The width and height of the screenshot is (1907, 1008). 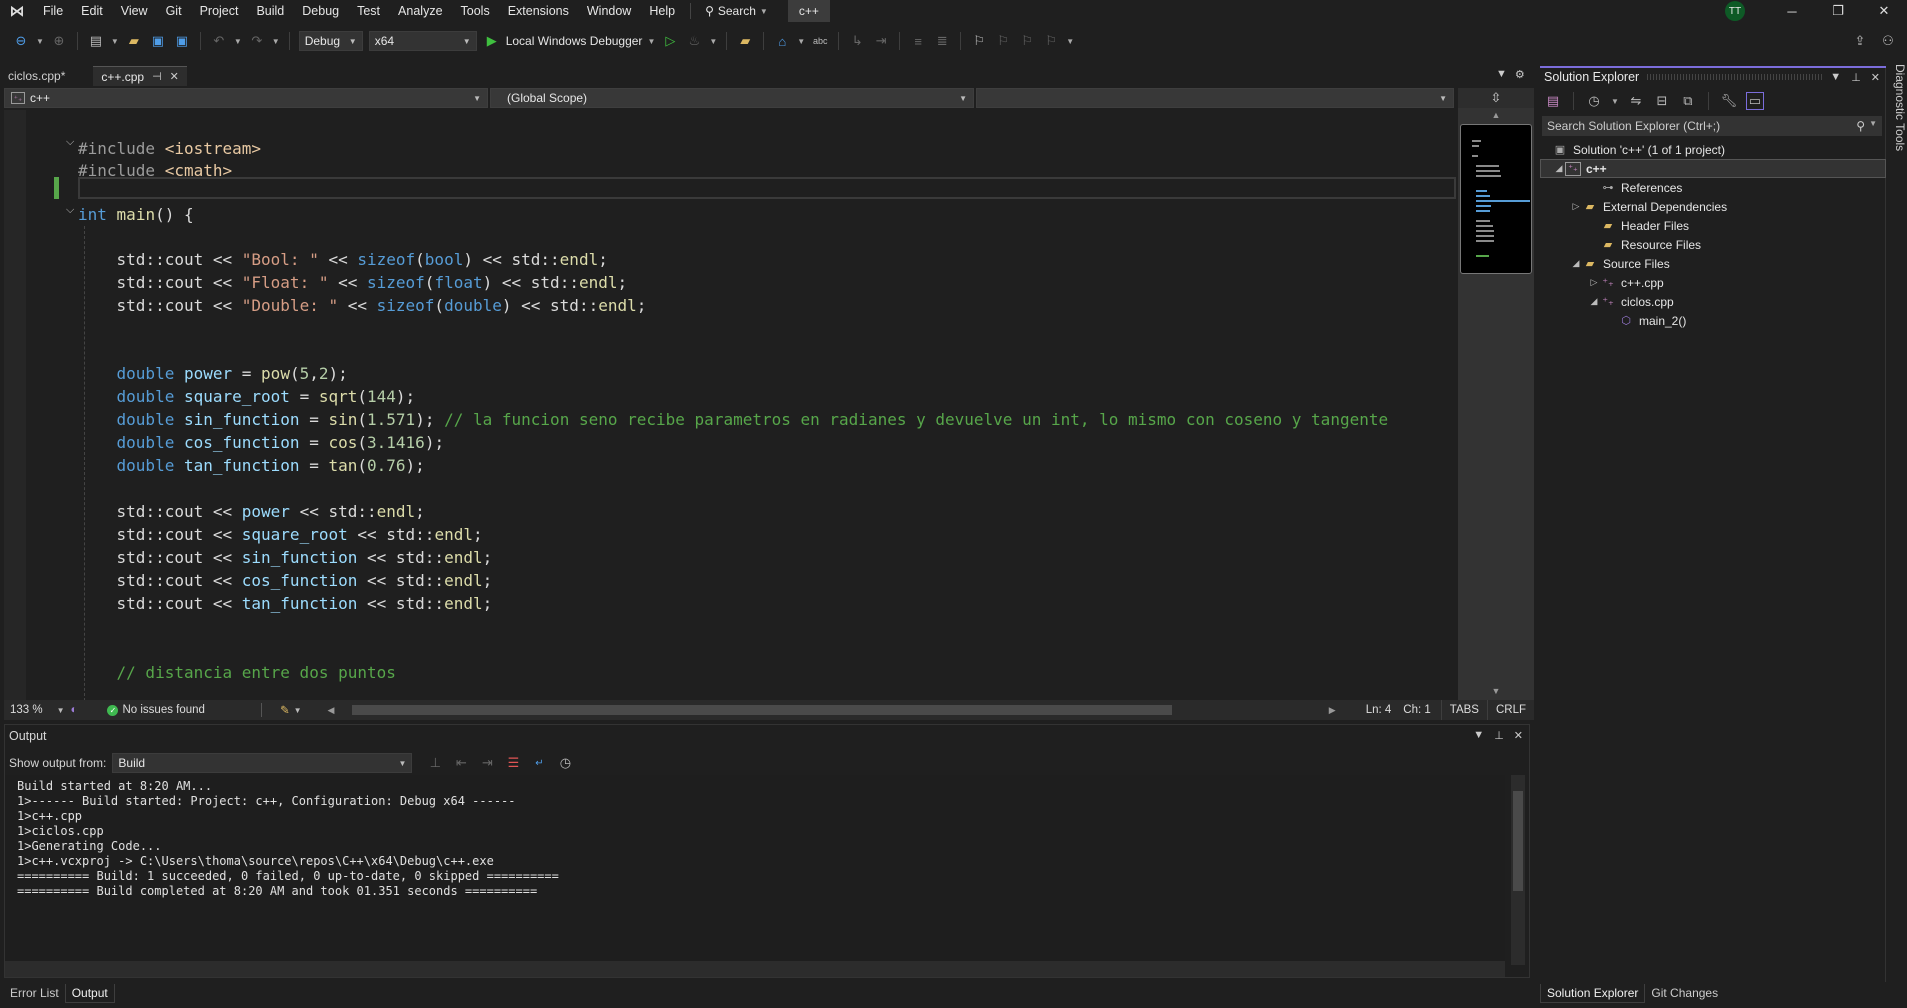 I want to click on find-message-in-code-icon: ⊥, so click(x=435, y=763).